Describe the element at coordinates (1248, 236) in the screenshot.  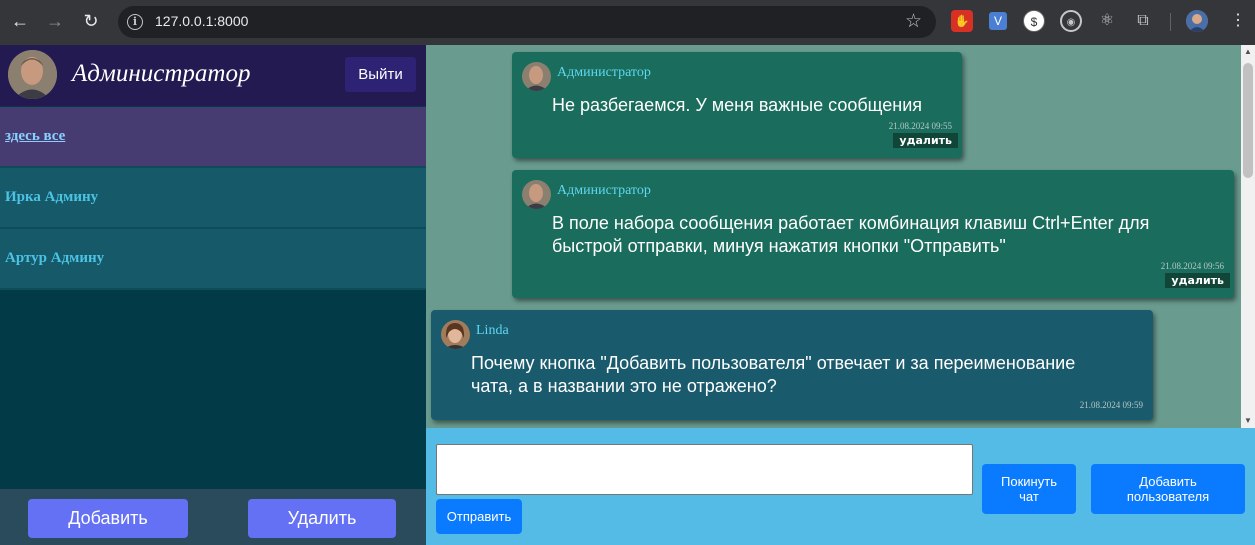
I see `message-scrollbar: ▲ ▼` at that location.